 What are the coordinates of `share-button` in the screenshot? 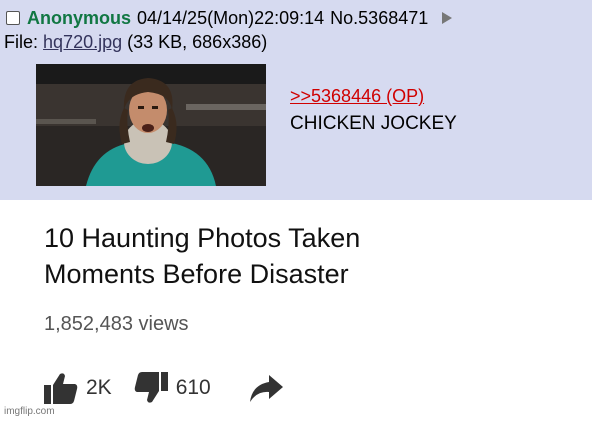 It's located at (266, 388).